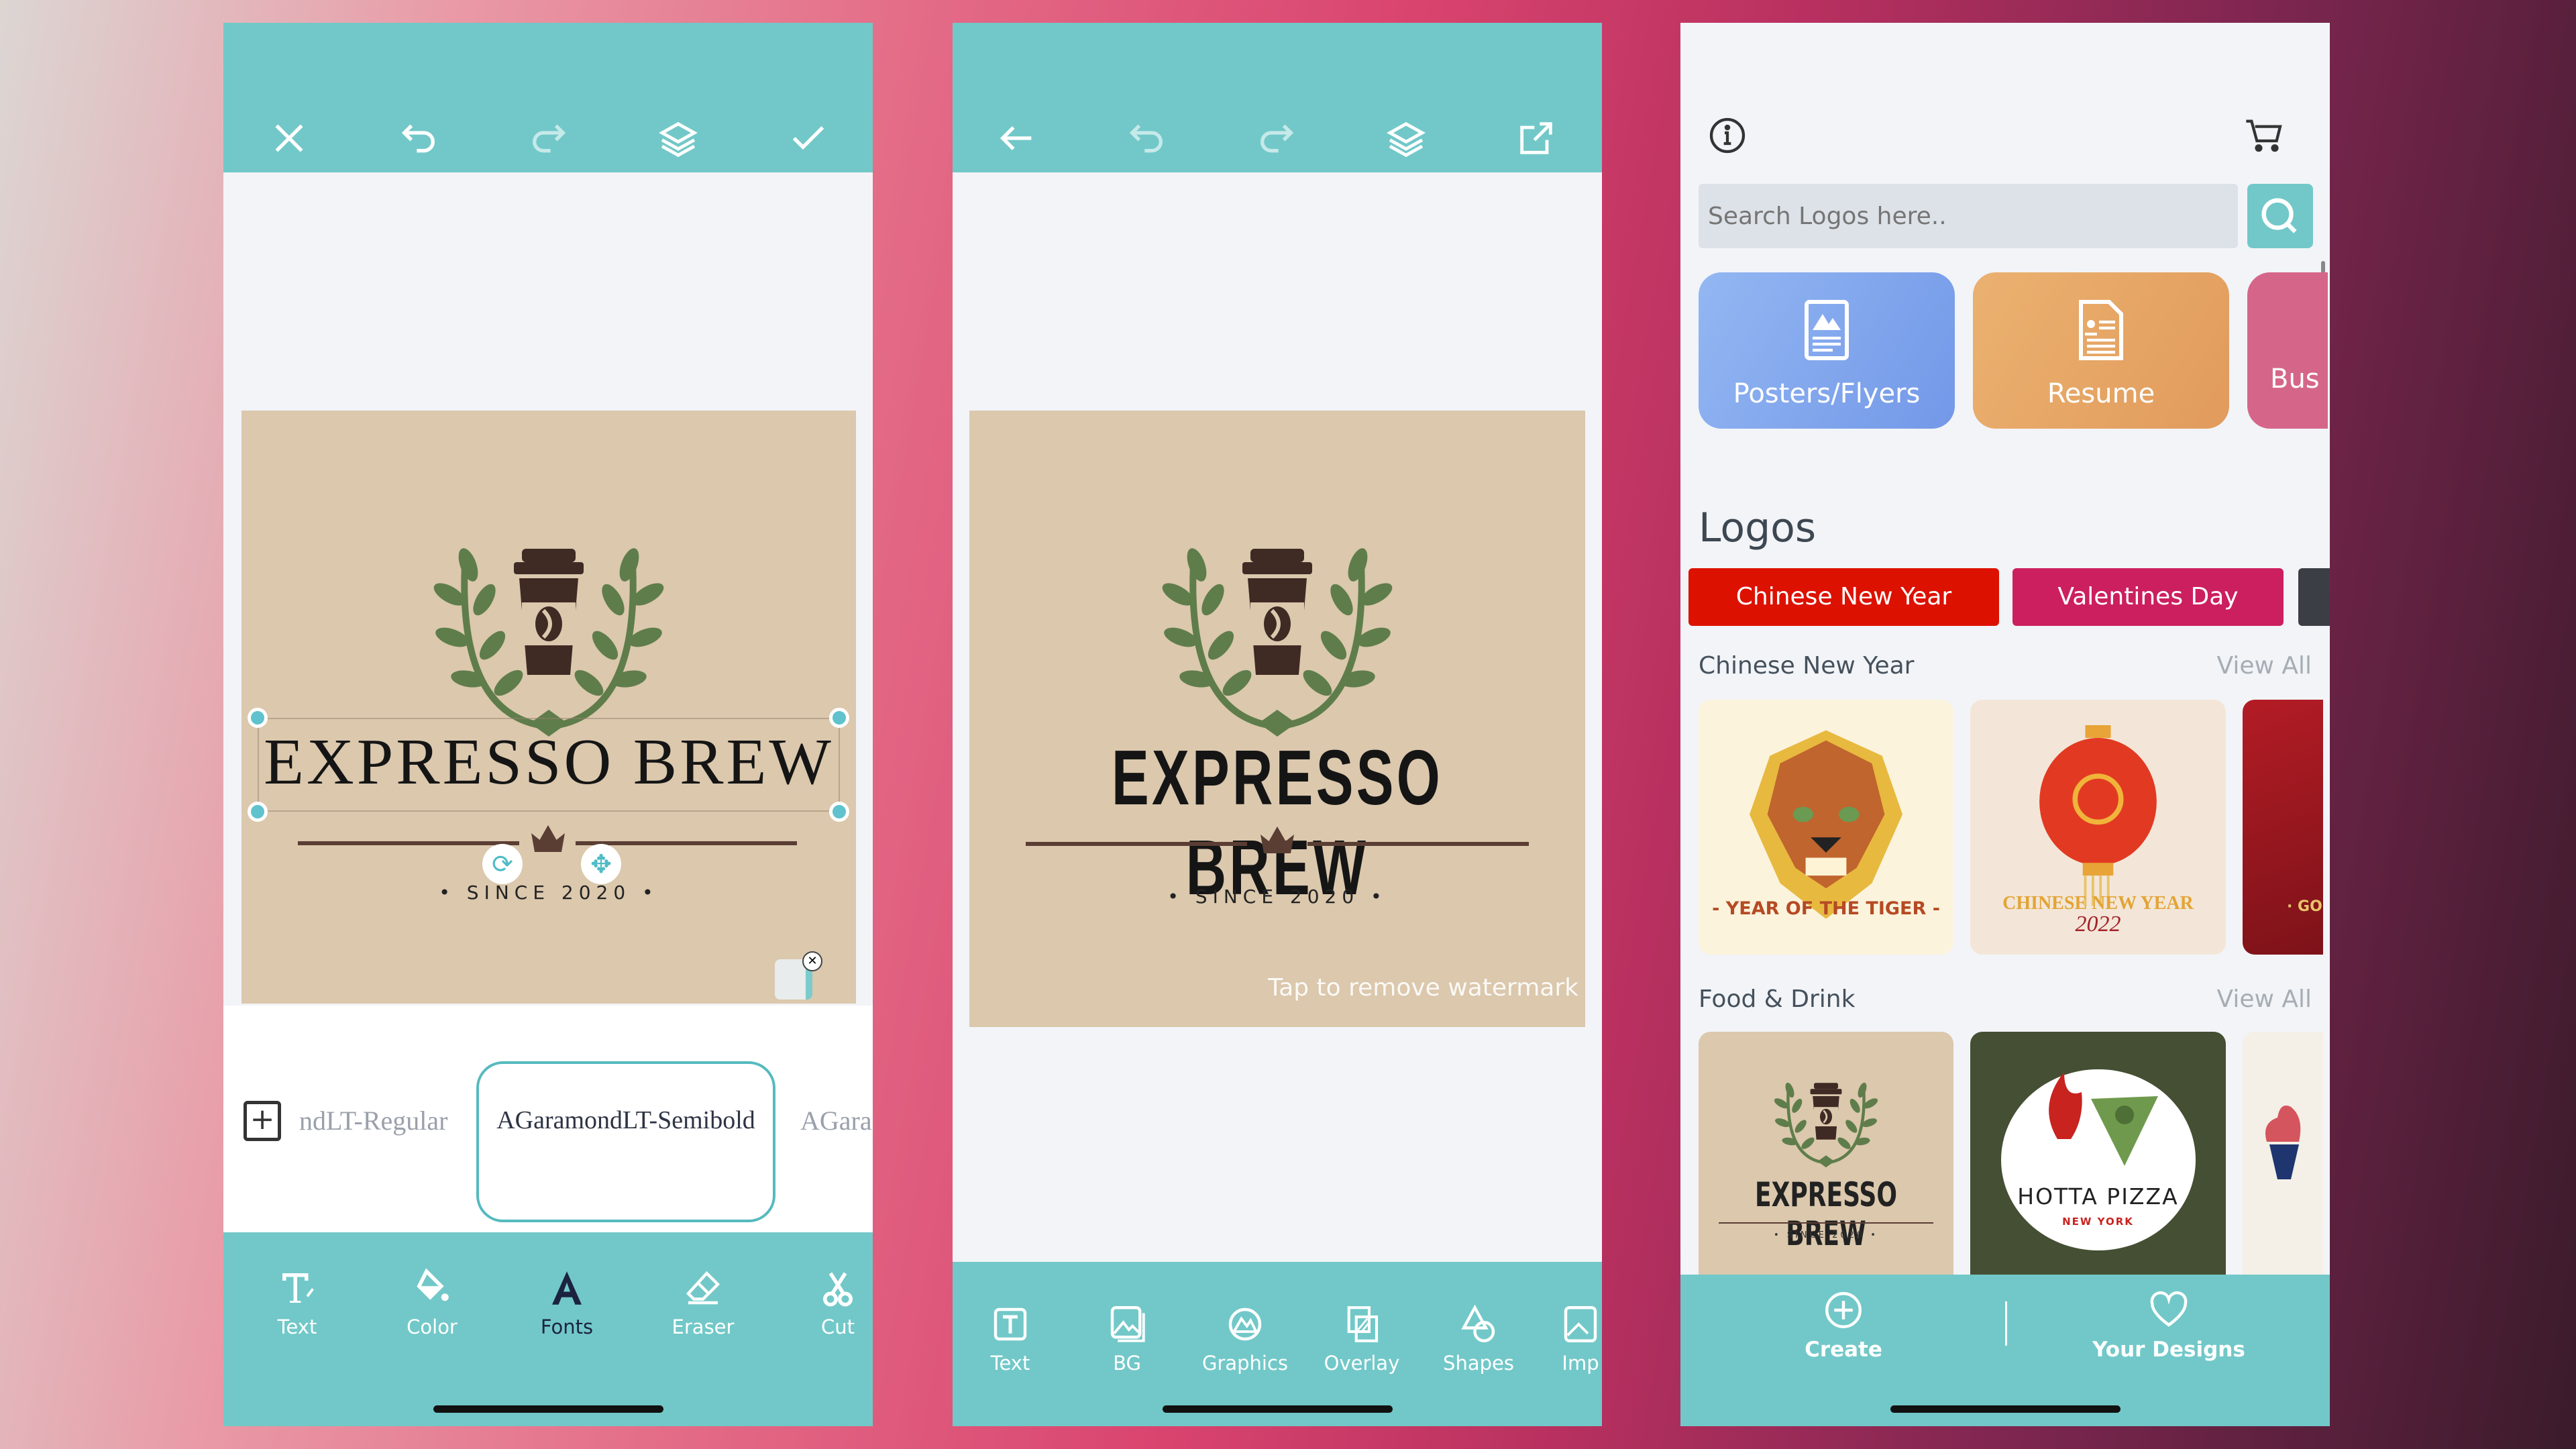 The height and width of the screenshot is (1449, 2576). Describe the element at coordinates (2098, 924) in the screenshot. I see `thumbnail-subtext: 2022` at that location.